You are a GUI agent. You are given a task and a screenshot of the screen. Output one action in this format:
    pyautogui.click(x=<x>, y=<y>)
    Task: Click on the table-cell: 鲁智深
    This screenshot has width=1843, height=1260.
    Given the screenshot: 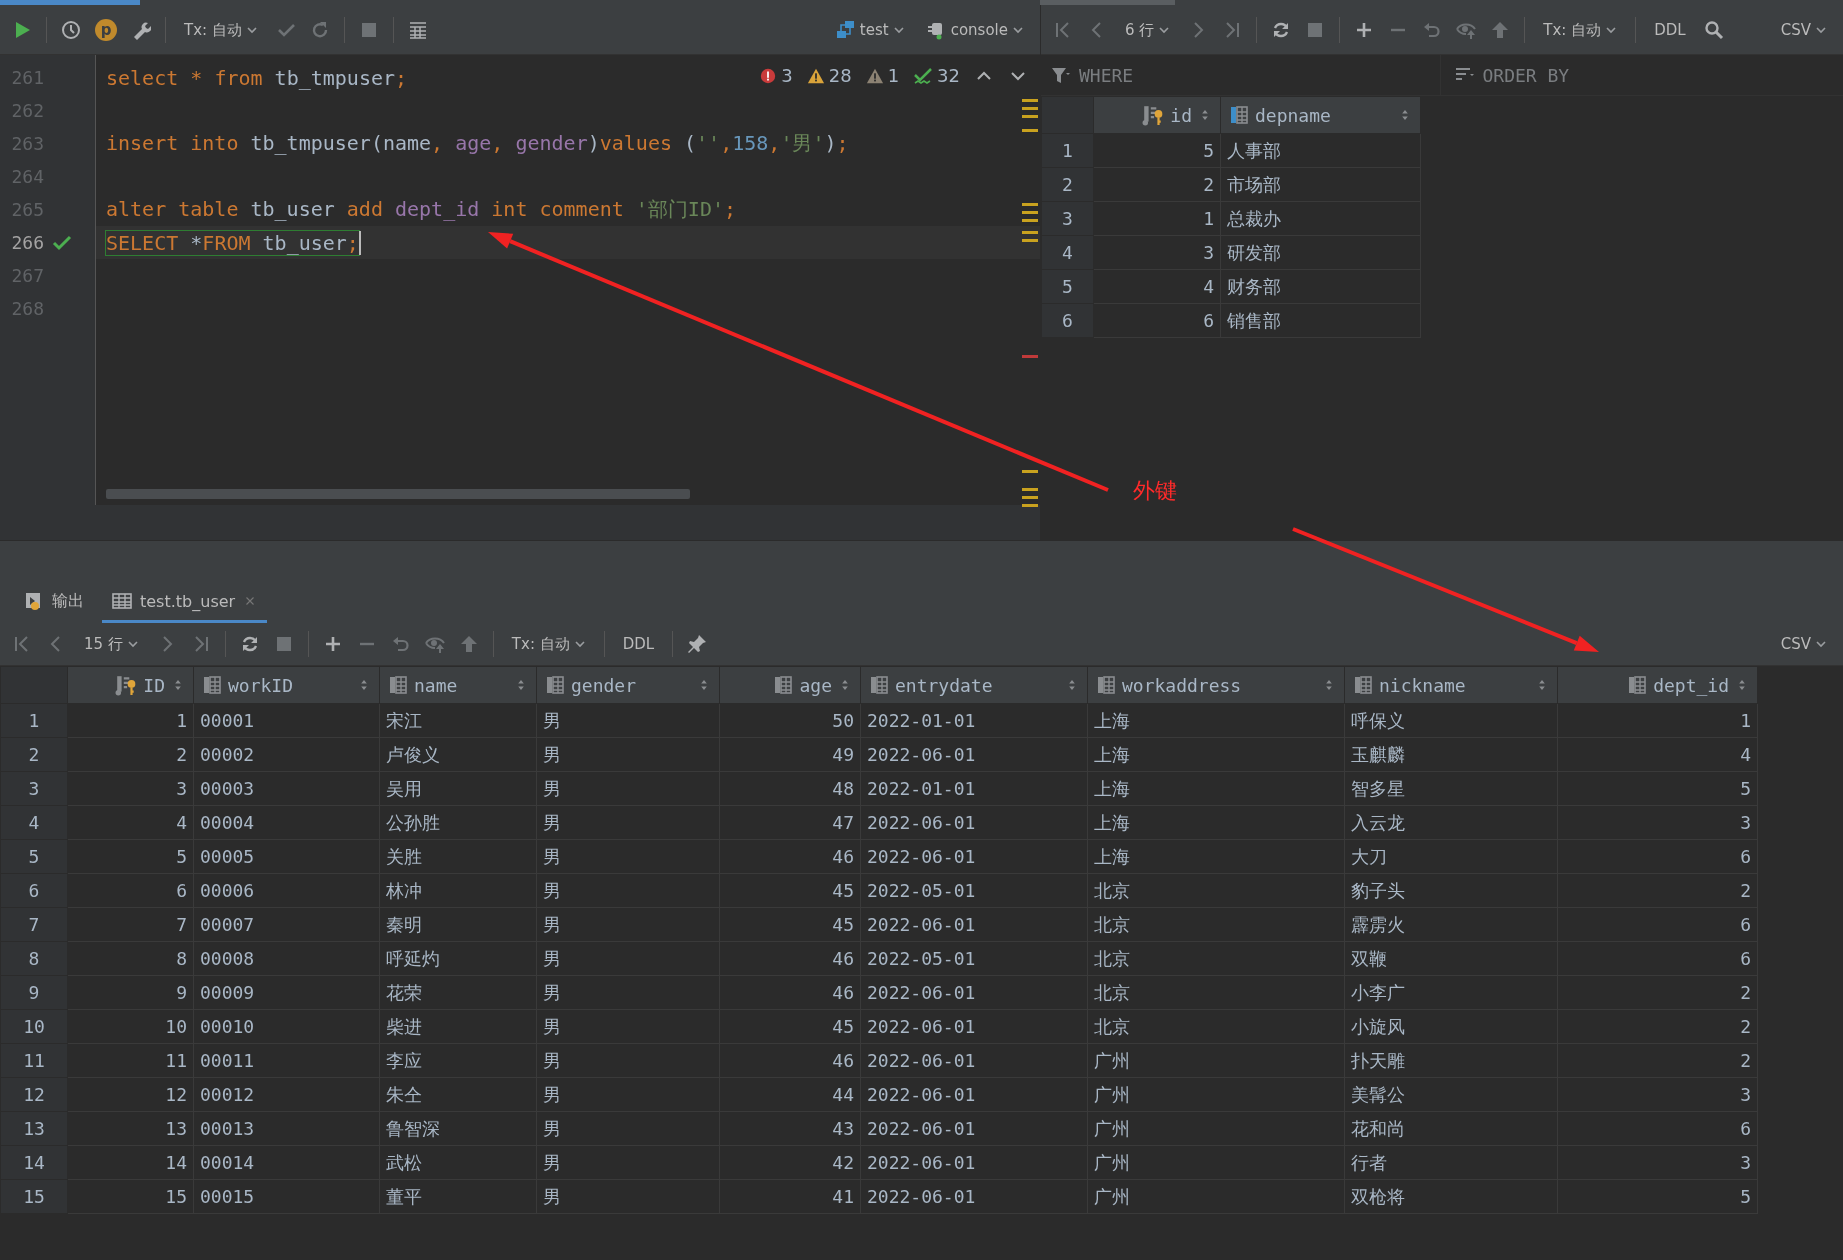 What is the action you would take?
    pyautogui.click(x=458, y=1128)
    